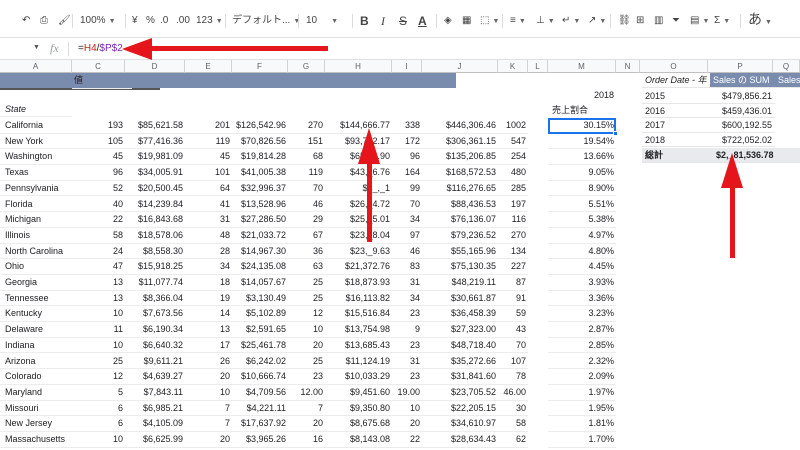 This screenshot has width=800, height=450. I want to click on table-cell: 41, so click(208, 205).